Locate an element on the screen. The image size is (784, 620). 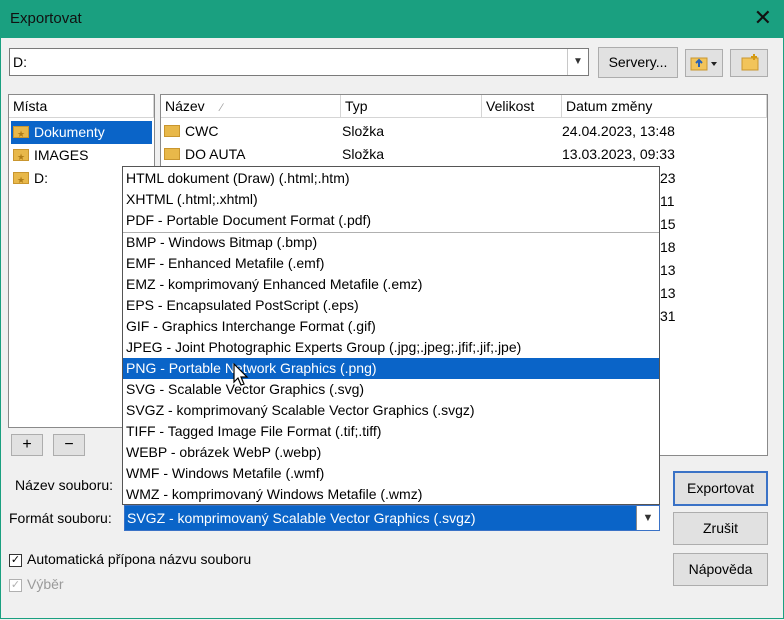
partial-date: 15 is located at coordinates (668, 224).